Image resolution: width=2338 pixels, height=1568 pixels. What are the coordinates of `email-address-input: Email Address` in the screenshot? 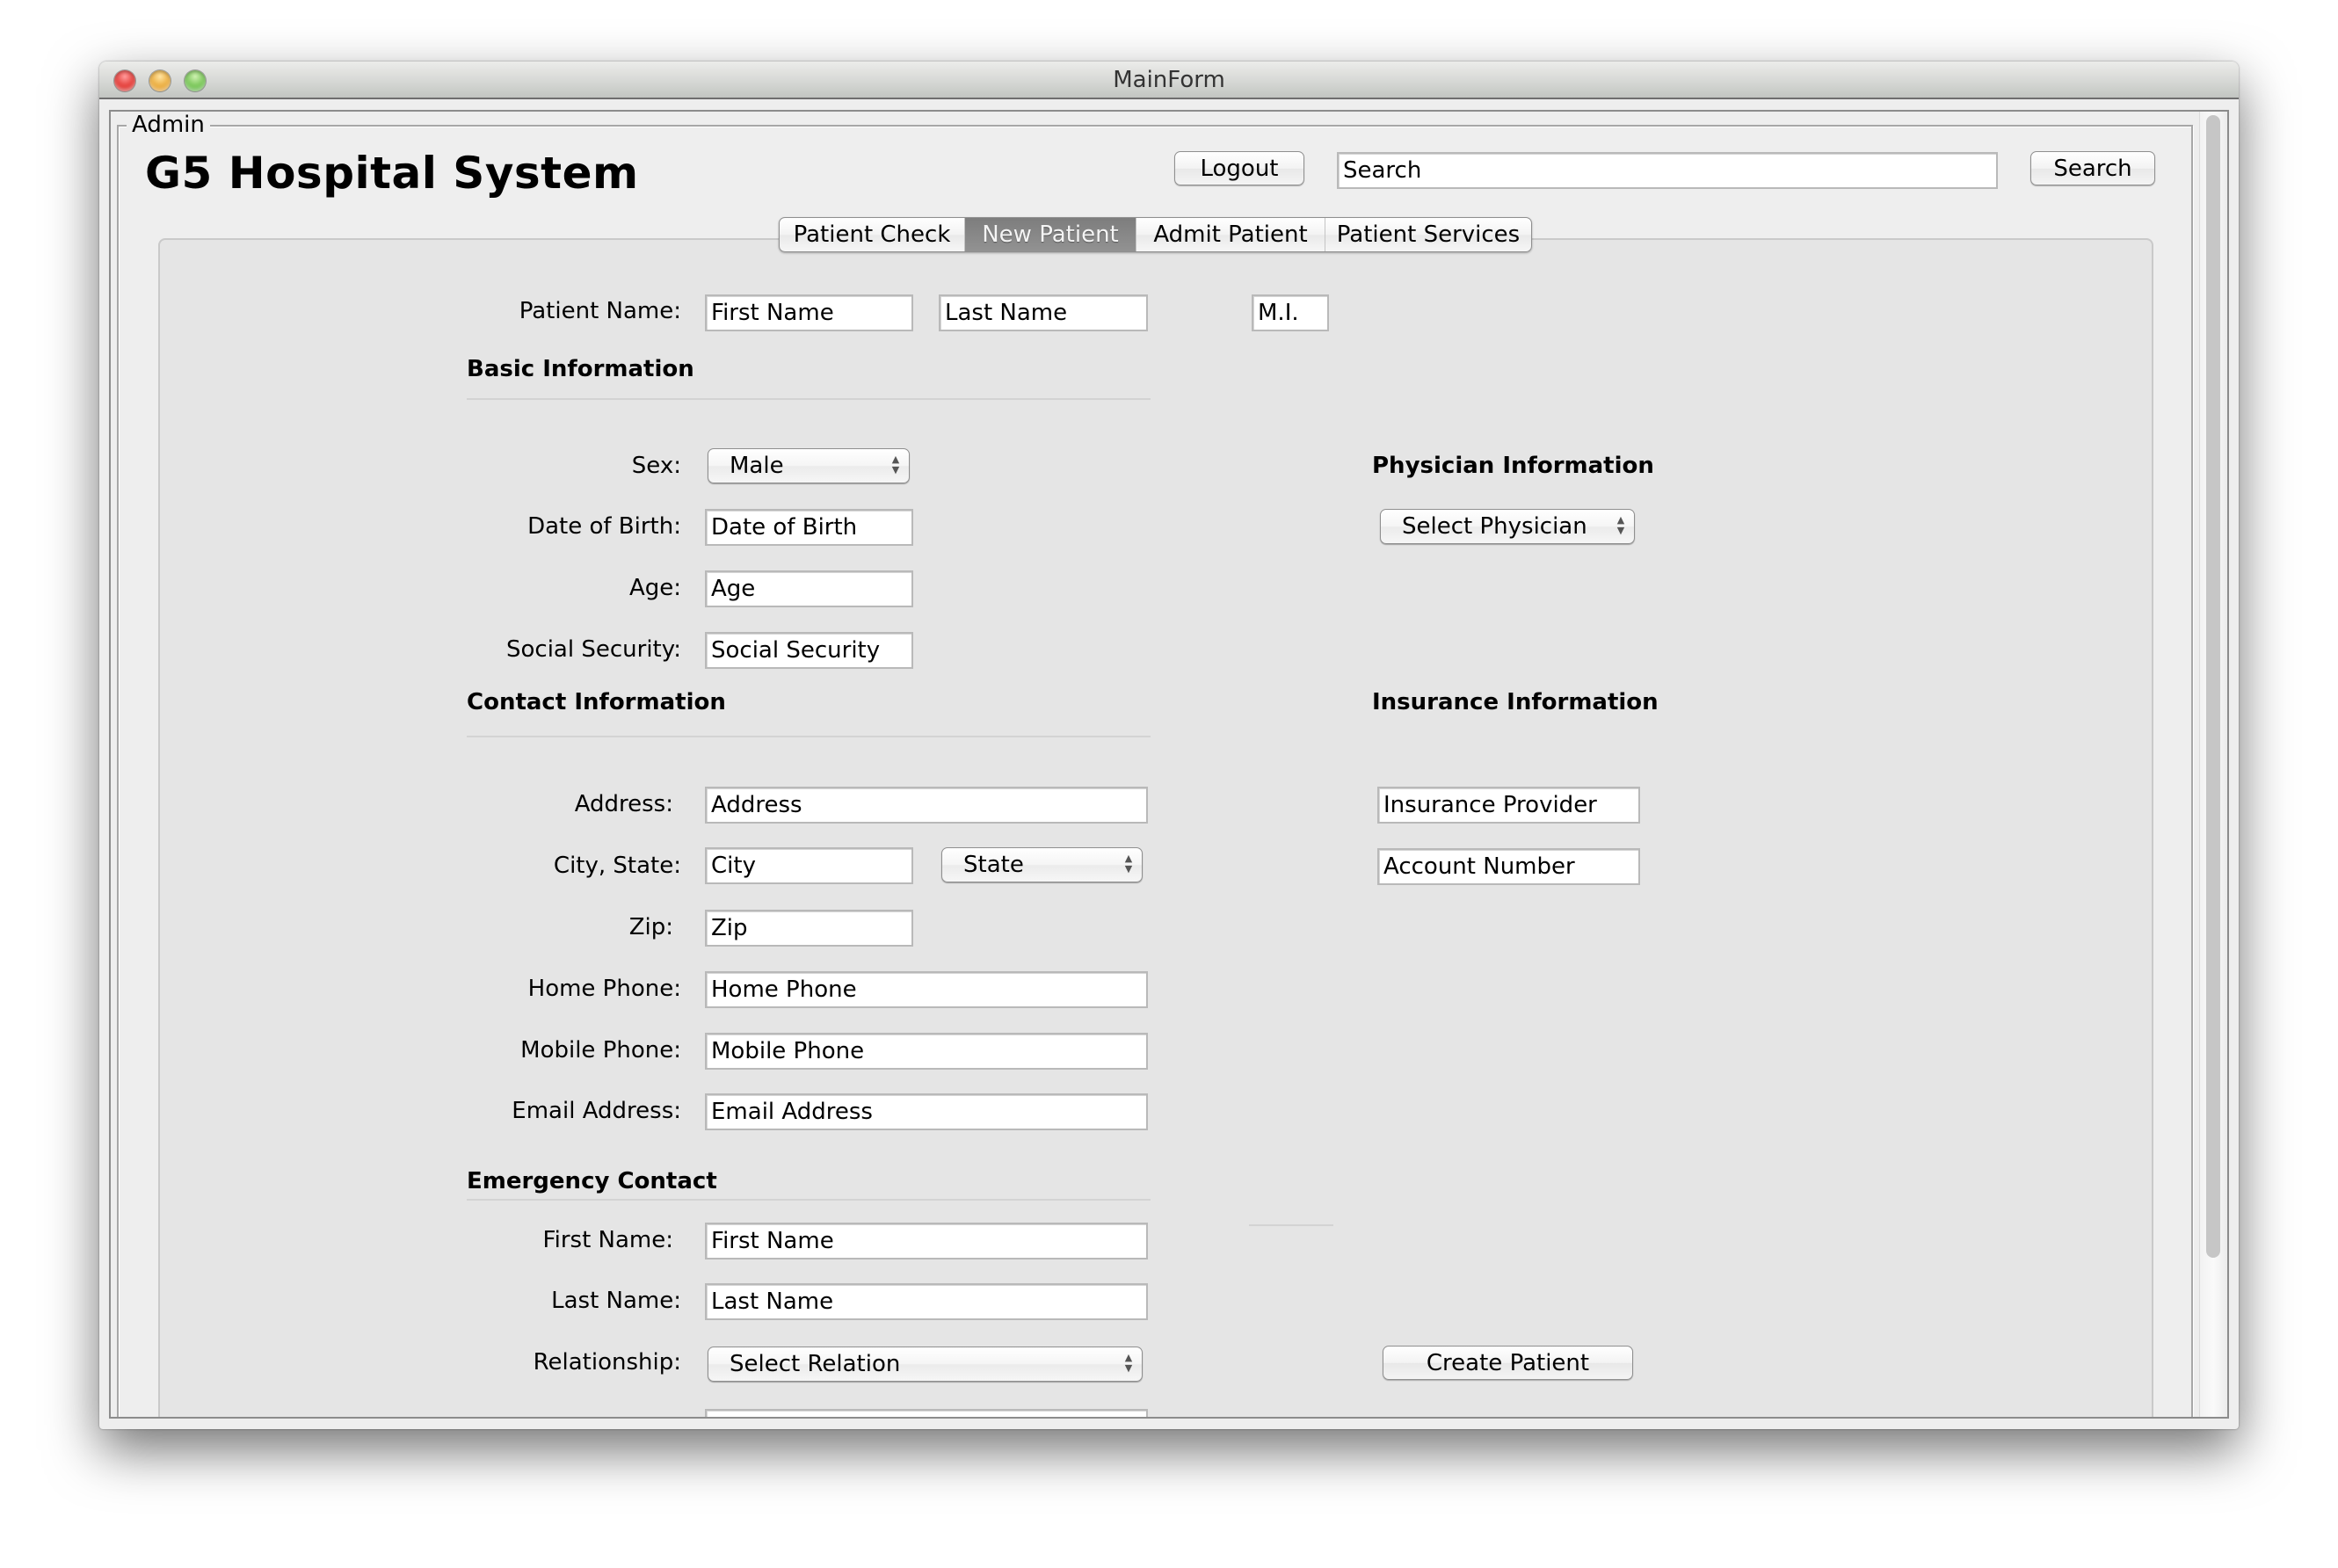 It's located at (926, 1111).